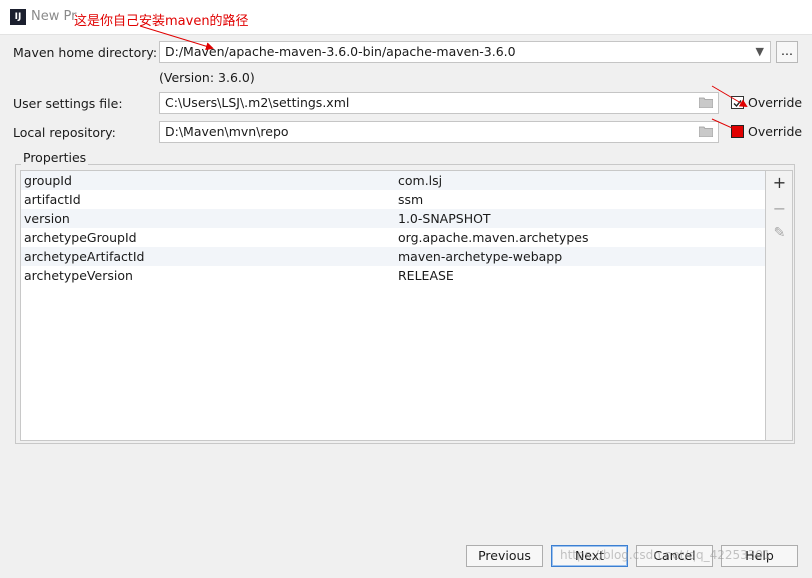  What do you see at coordinates (443, 79) in the screenshot?
I see `annotation-arrows` at bounding box center [443, 79].